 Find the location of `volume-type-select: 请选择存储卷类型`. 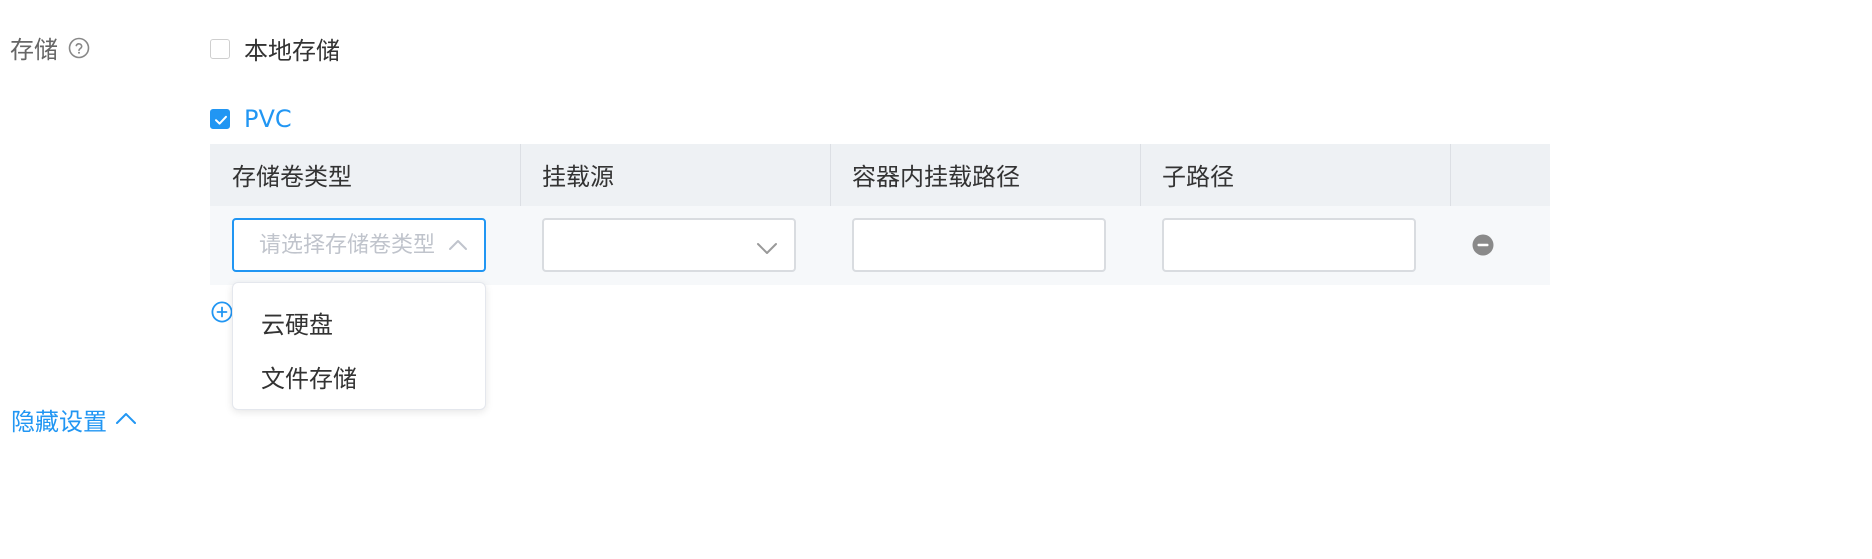

volume-type-select: 请选择存储卷类型 is located at coordinates (359, 245).